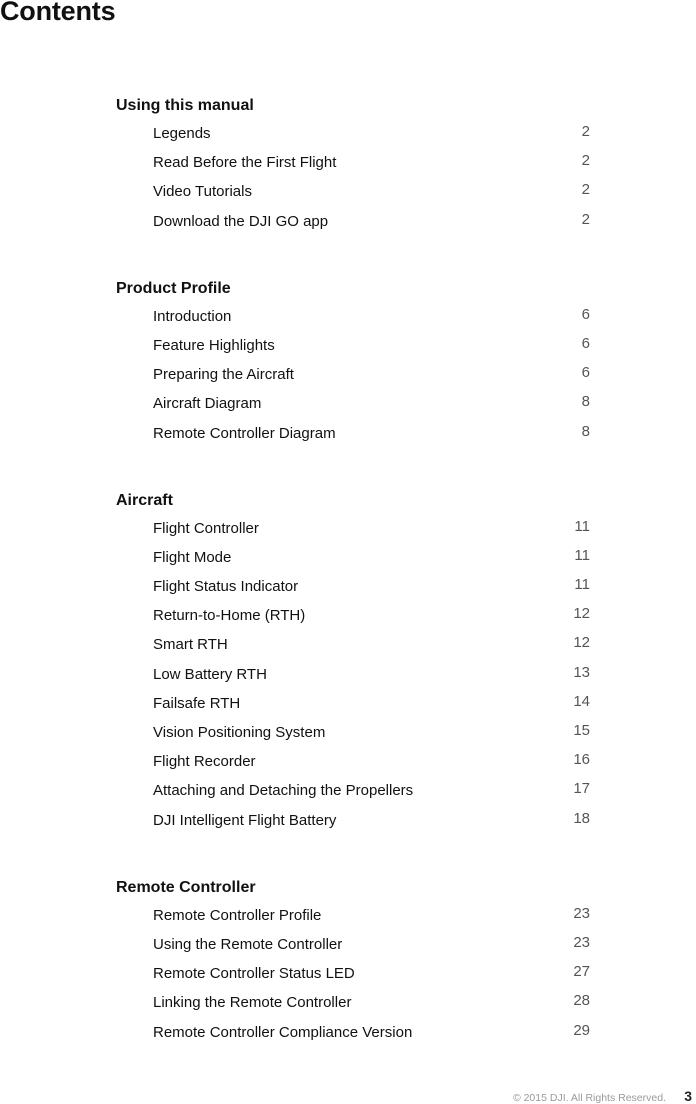 Image resolution: width=696 pixels, height=1104 pixels. I want to click on toc-entry-label: Legends, so click(182, 134).